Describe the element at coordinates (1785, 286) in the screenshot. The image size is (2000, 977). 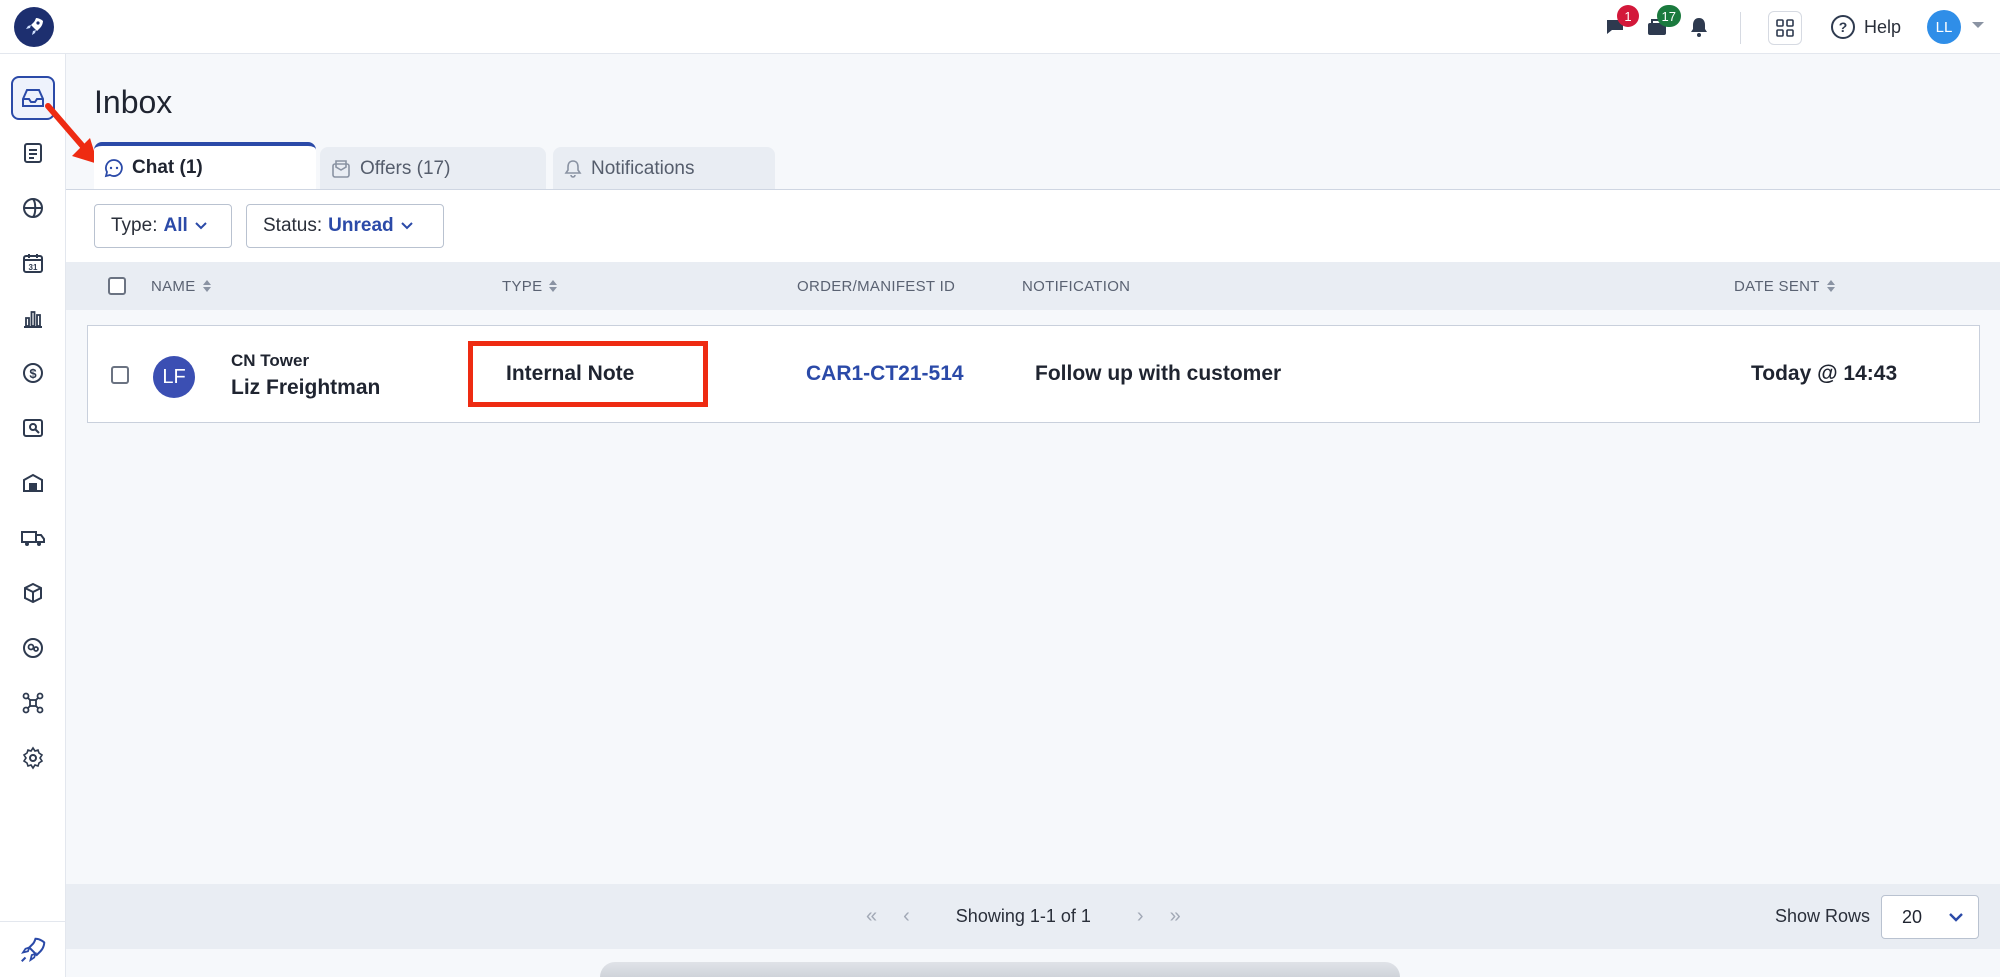
I see `column-header-date-sent: DATE SENT` at that location.